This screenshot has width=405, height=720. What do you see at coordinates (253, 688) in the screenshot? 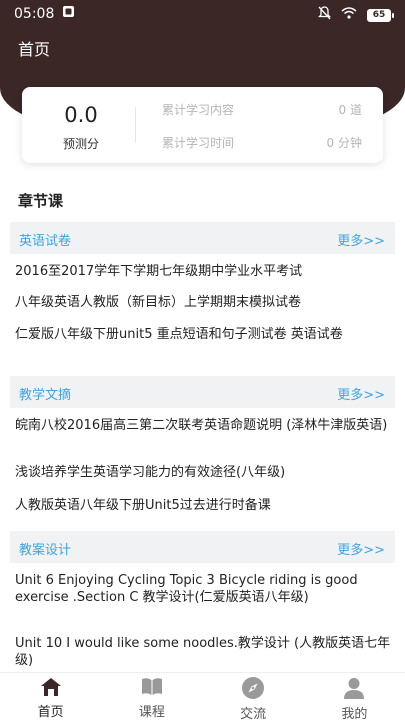
I see `compass-icon` at bounding box center [253, 688].